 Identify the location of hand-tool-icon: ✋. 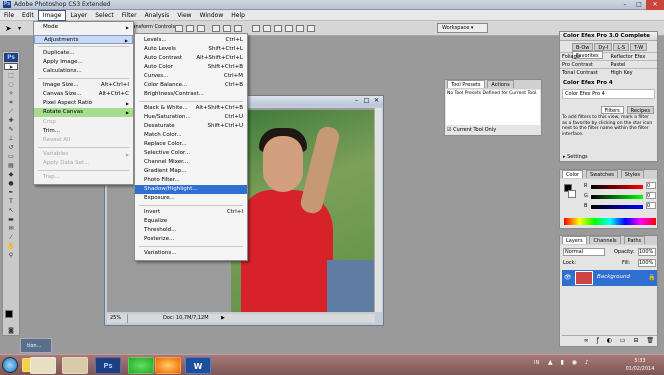
(11, 246).